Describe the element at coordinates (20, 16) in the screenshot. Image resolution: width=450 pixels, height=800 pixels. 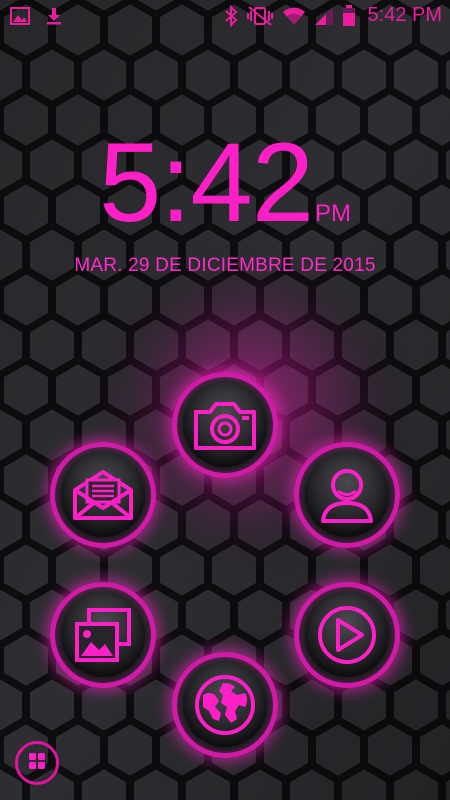
I see `image-icon` at that location.